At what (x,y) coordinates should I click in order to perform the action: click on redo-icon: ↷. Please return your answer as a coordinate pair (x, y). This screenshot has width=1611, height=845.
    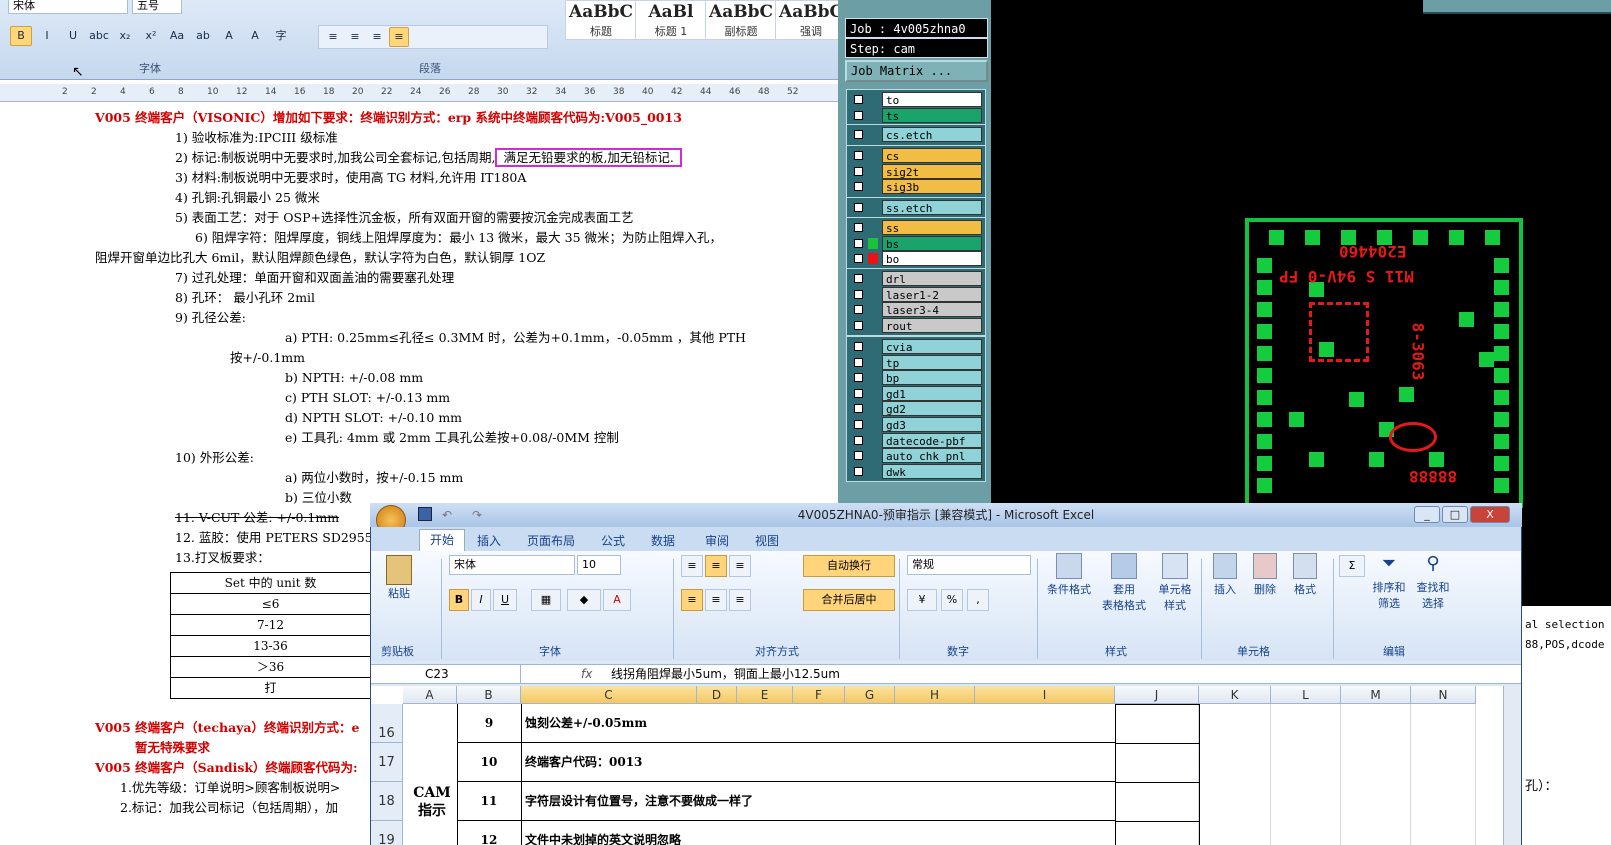
    Looking at the image, I should click on (477, 515).